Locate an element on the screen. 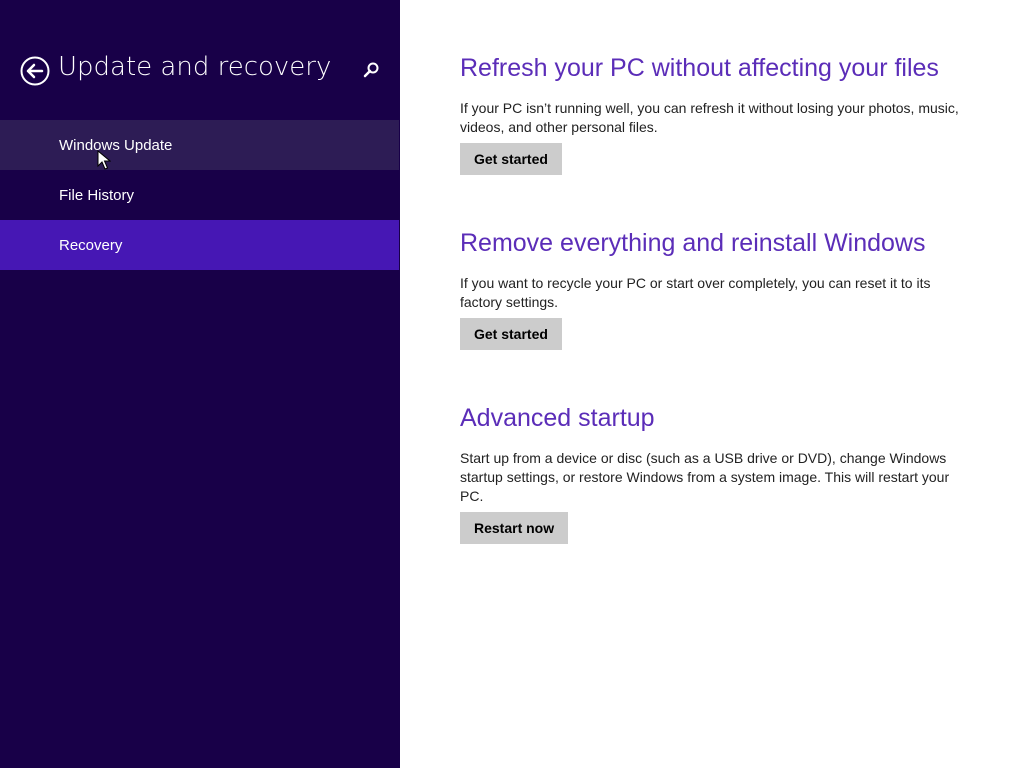 This screenshot has width=1024, height=768. nav-item-recovery: Recovery is located at coordinates (199, 245).